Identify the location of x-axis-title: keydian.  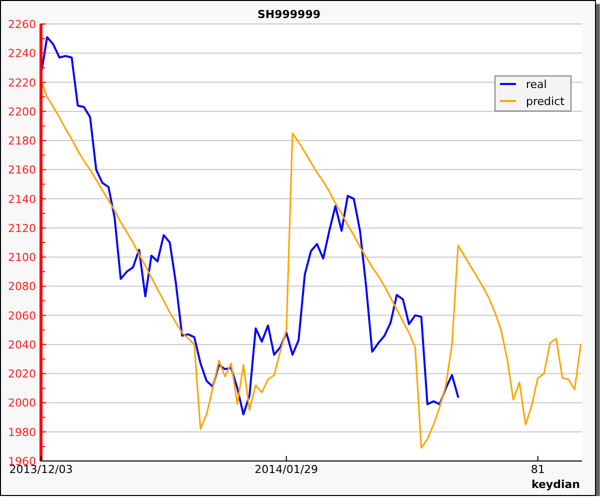
(555, 484).